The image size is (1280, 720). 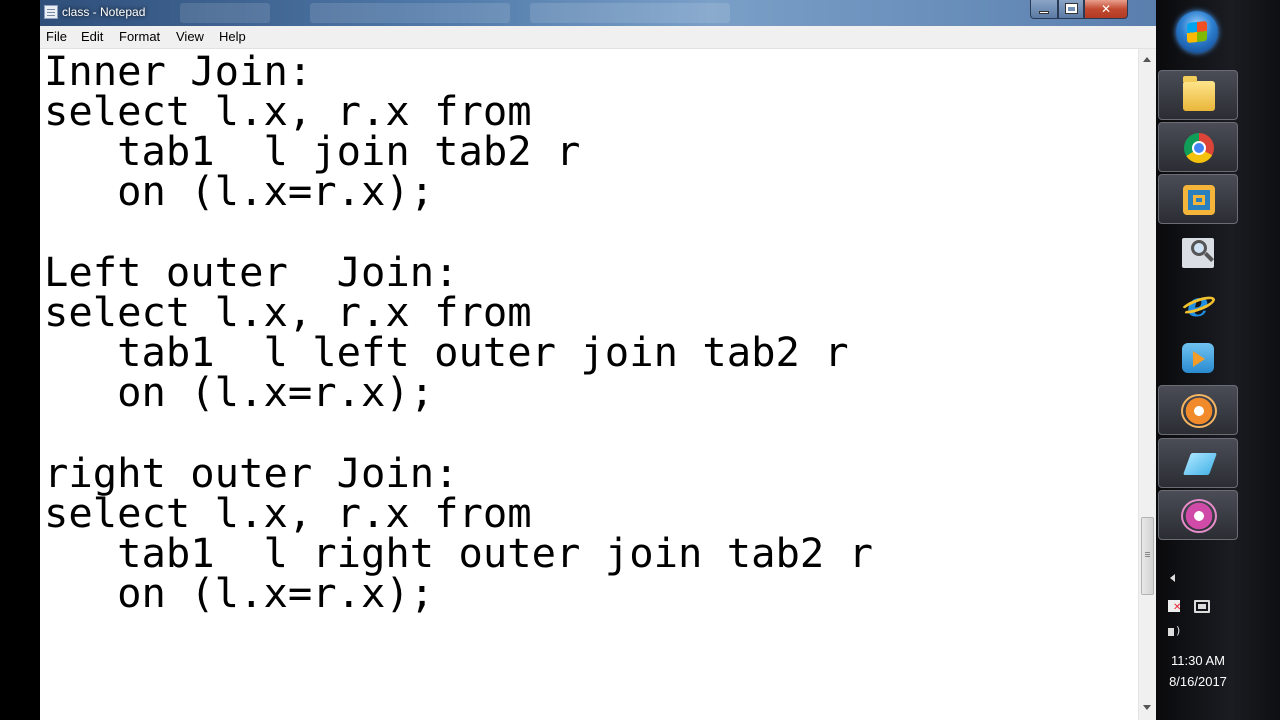 I want to click on chrome-icon, so click(x=1199, y=148).